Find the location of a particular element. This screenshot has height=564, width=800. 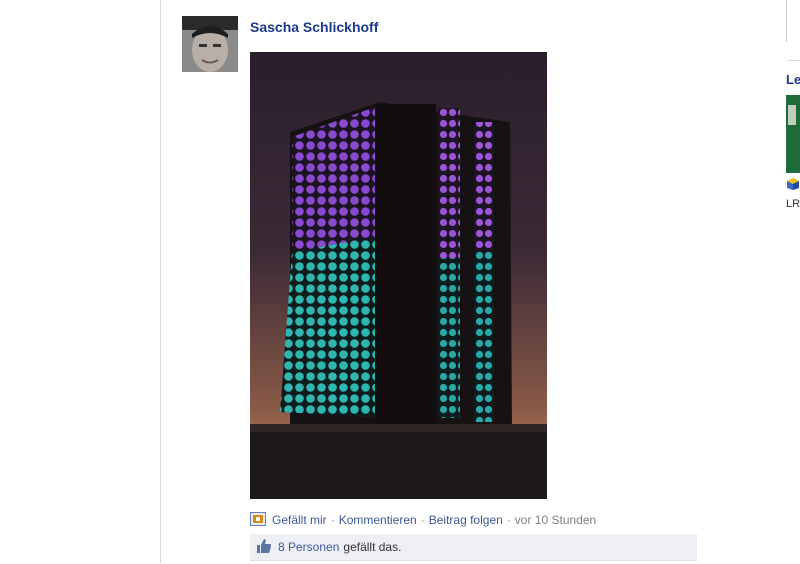

follow-post-link: Beitrag folgen is located at coordinates (466, 520).